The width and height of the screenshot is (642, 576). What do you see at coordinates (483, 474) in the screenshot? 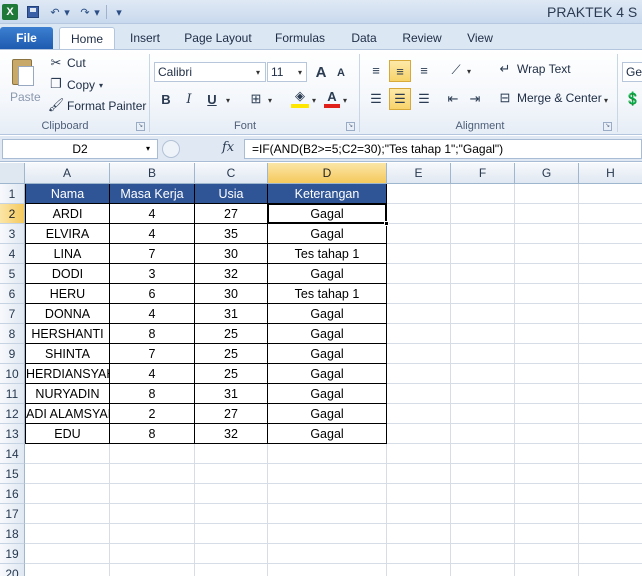
I see `cell-f15` at bounding box center [483, 474].